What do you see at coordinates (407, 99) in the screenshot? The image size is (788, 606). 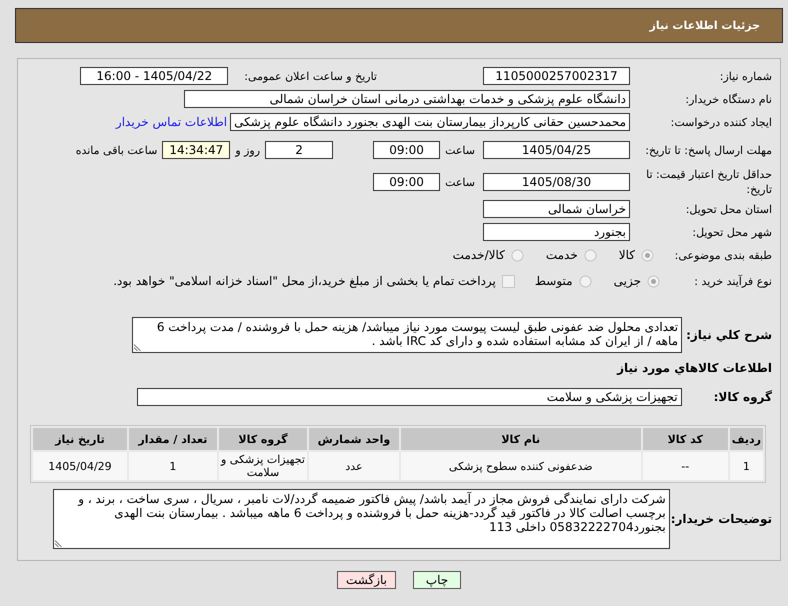 I see `buyer-organization-field: دانشگاه علوم پزشکی و خدمات بهداشتی درمانی استان خراسان شمالی` at bounding box center [407, 99].